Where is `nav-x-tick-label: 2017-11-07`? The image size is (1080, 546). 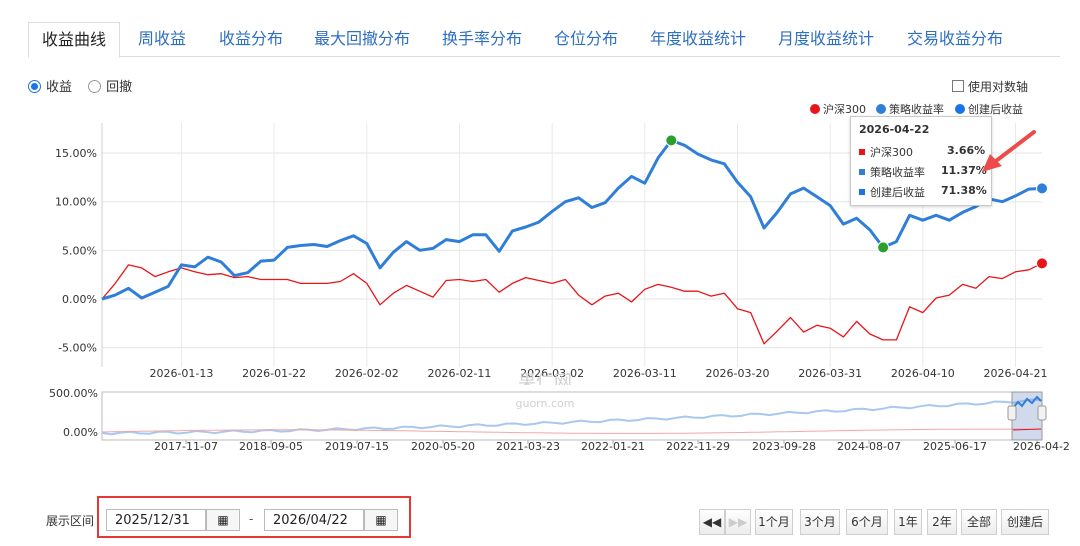
nav-x-tick-label: 2017-11-07 is located at coordinates (186, 446).